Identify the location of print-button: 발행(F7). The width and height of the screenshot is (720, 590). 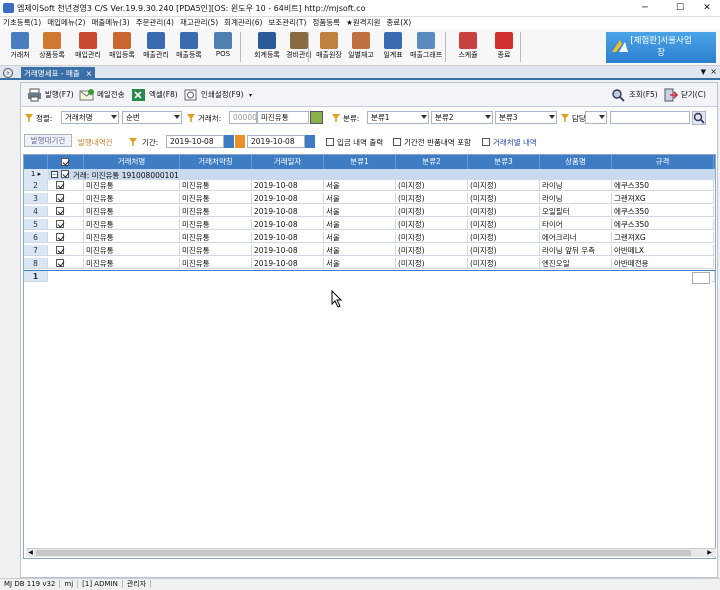
(49, 95).